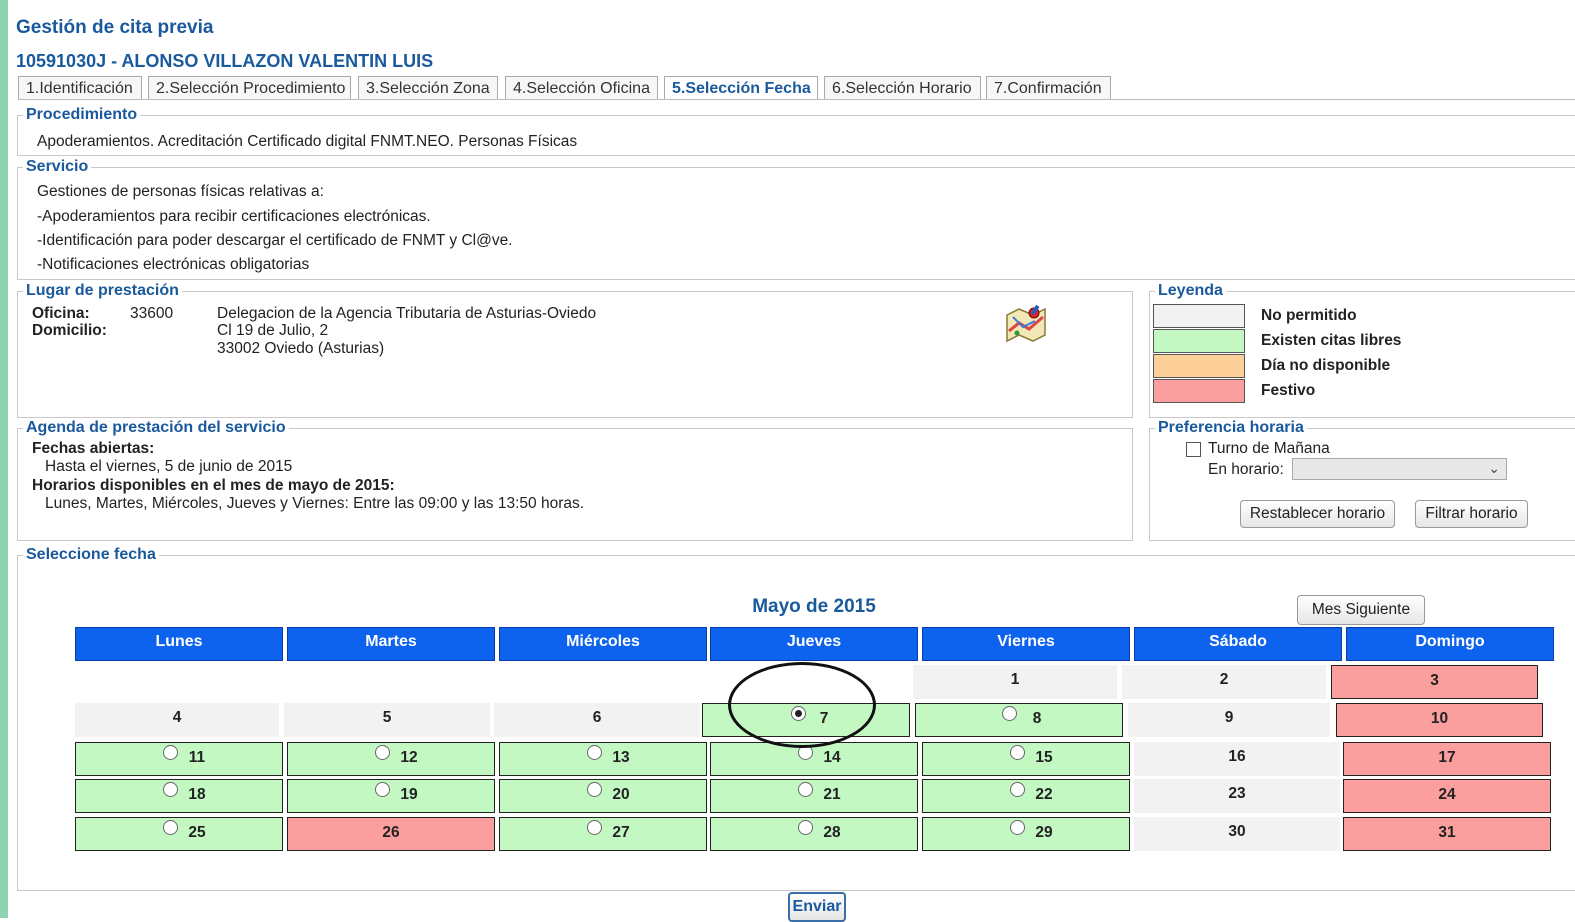  What do you see at coordinates (597, 720) in the screenshot?
I see `calendar-day: 6` at bounding box center [597, 720].